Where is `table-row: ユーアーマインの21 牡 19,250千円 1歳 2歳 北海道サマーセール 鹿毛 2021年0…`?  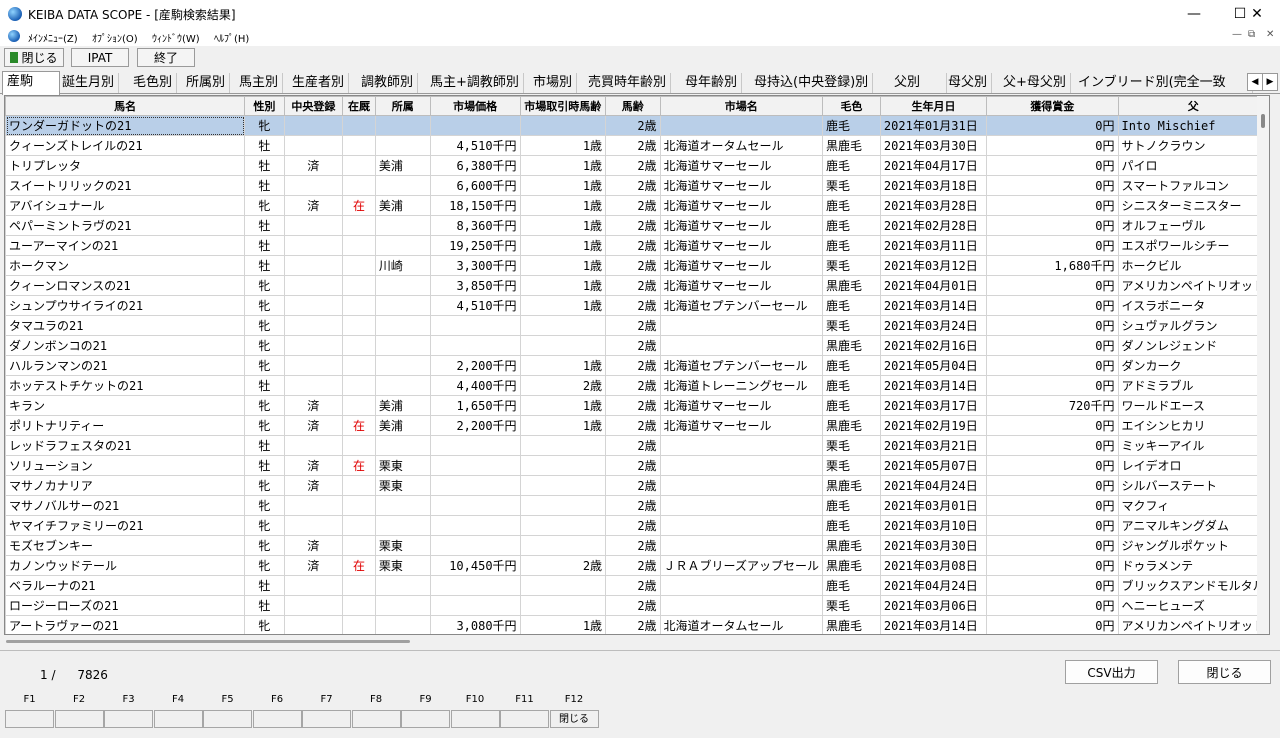 table-row: ユーアーマインの21 牡 19,250千円 1歳 2歳 北海道サマーセール 鹿毛 2021年0… is located at coordinates (637, 245).